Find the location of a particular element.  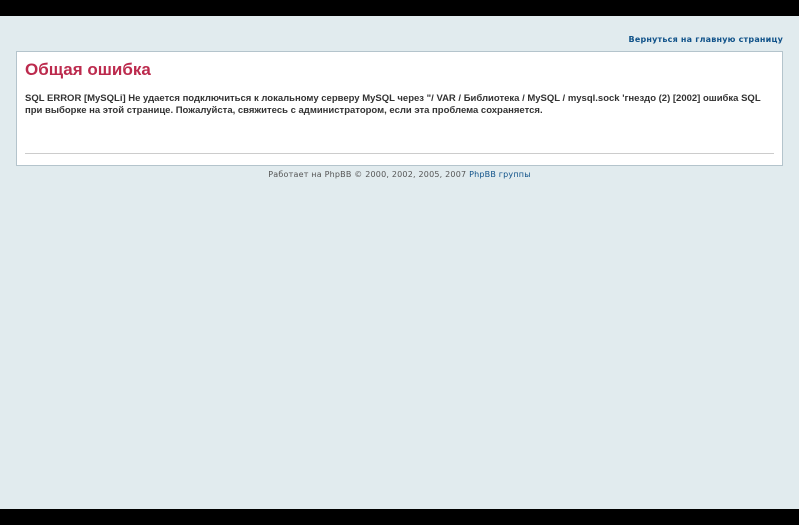

panel-divider is located at coordinates (399, 153).